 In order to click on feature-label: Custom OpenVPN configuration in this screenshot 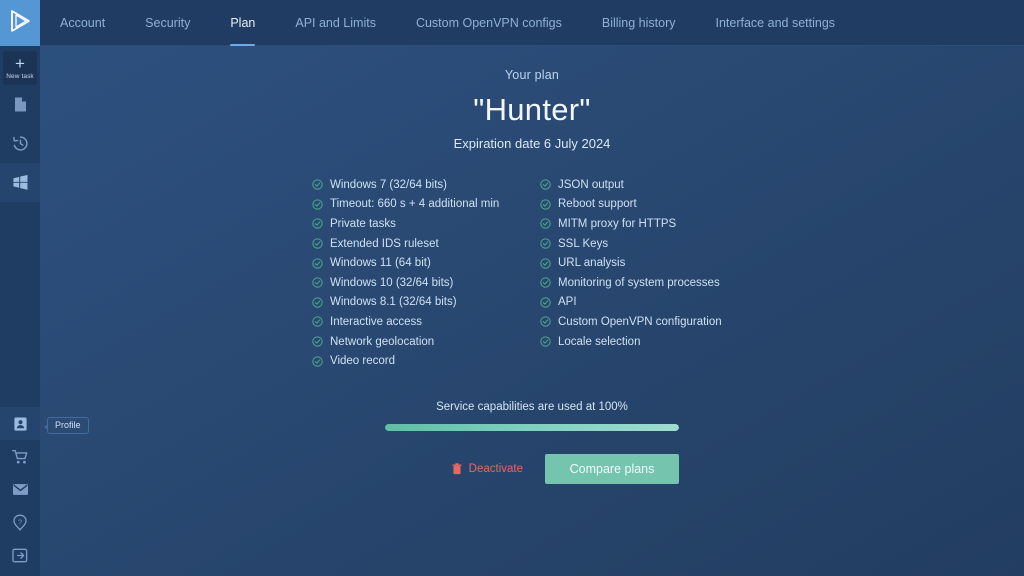, I will do `click(640, 321)`.